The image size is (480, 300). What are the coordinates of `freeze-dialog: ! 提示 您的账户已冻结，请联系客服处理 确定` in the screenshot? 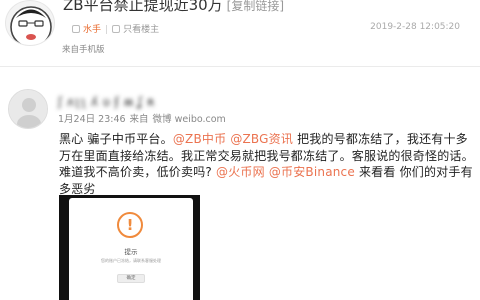 It's located at (131, 249).